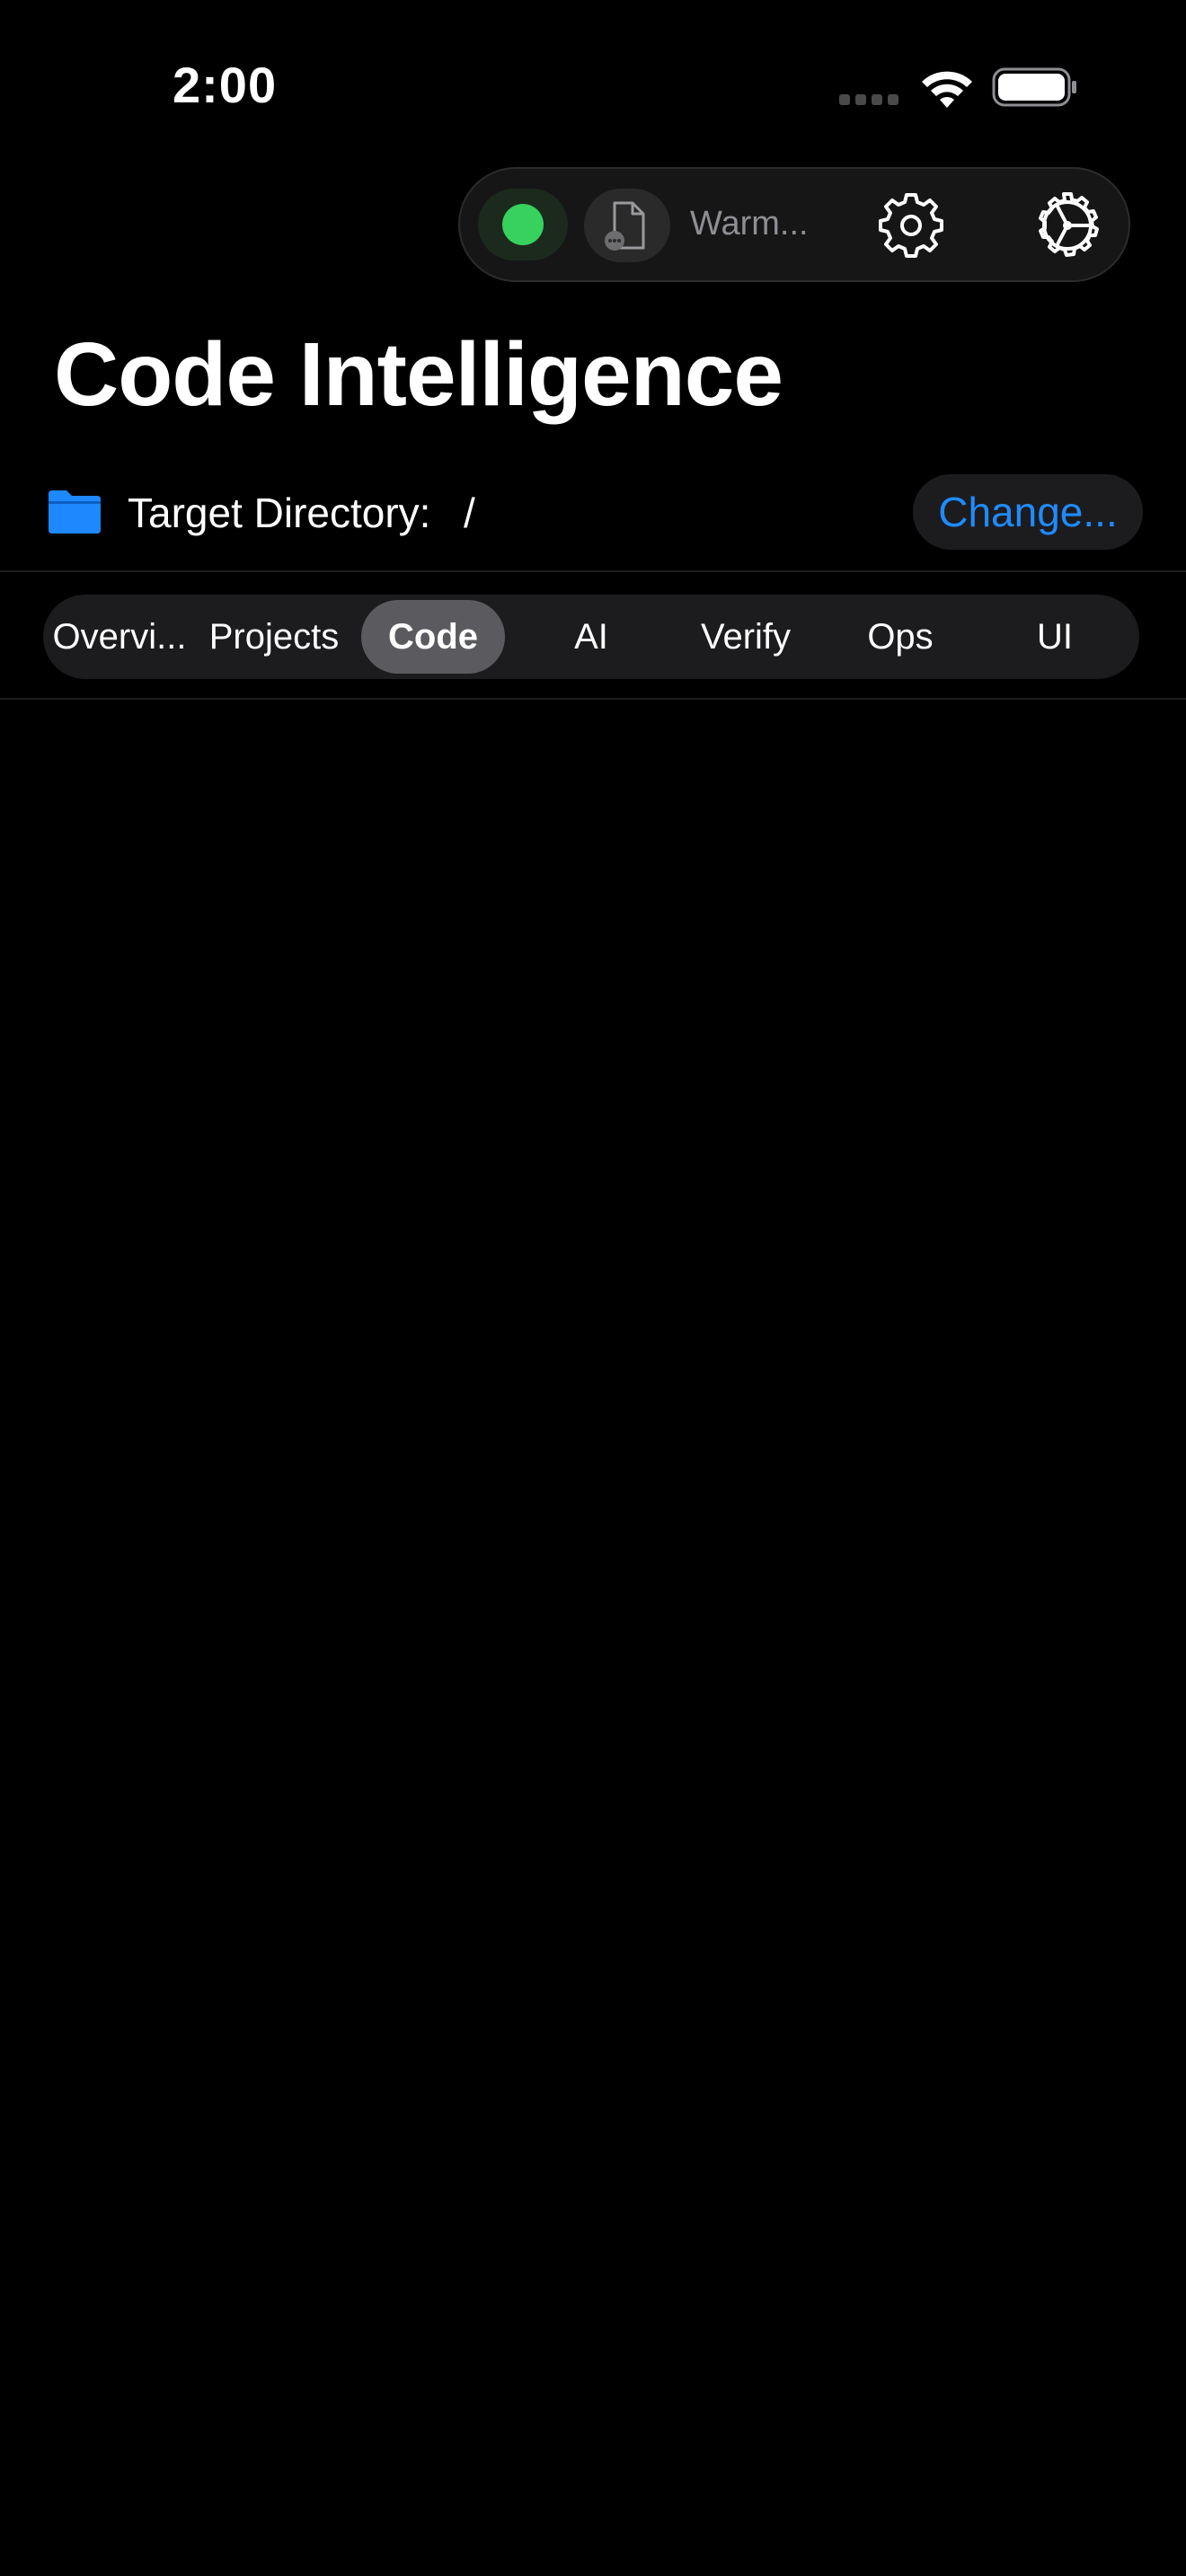 The height and width of the screenshot is (2576, 1186). What do you see at coordinates (418, 374) in the screenshot?
I see `page-title: Code Intelligence` at bounding box center [418, 374].